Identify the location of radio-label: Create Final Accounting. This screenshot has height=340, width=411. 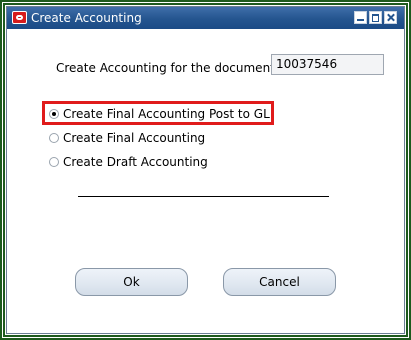
(134, 138).